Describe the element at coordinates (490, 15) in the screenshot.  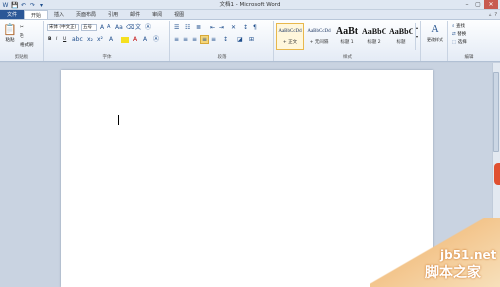
I see `minimize-ribbon-icon: ▵` at that location.